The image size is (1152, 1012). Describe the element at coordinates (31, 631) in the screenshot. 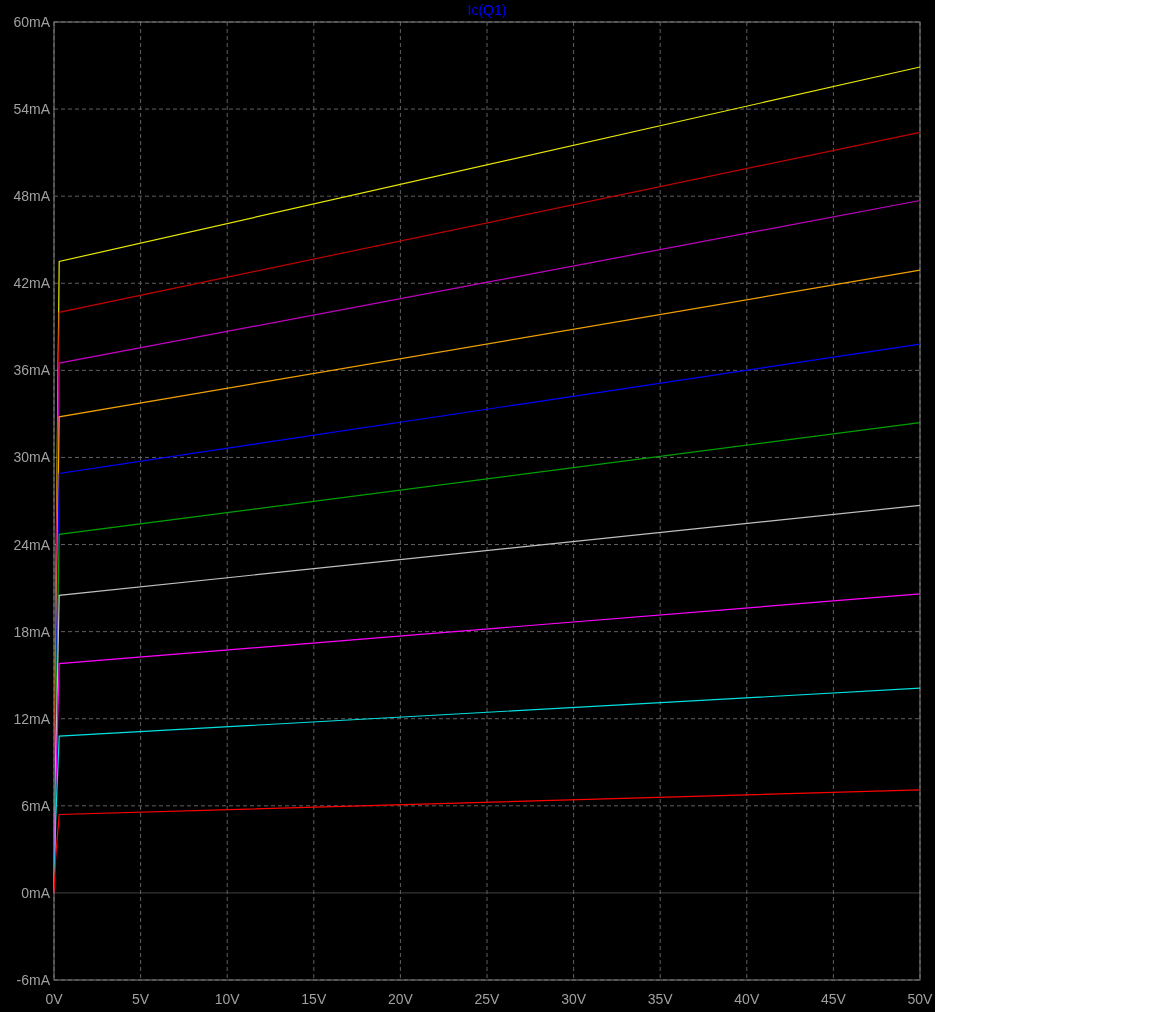

I see `y-axis-label: 18mA` at that location.